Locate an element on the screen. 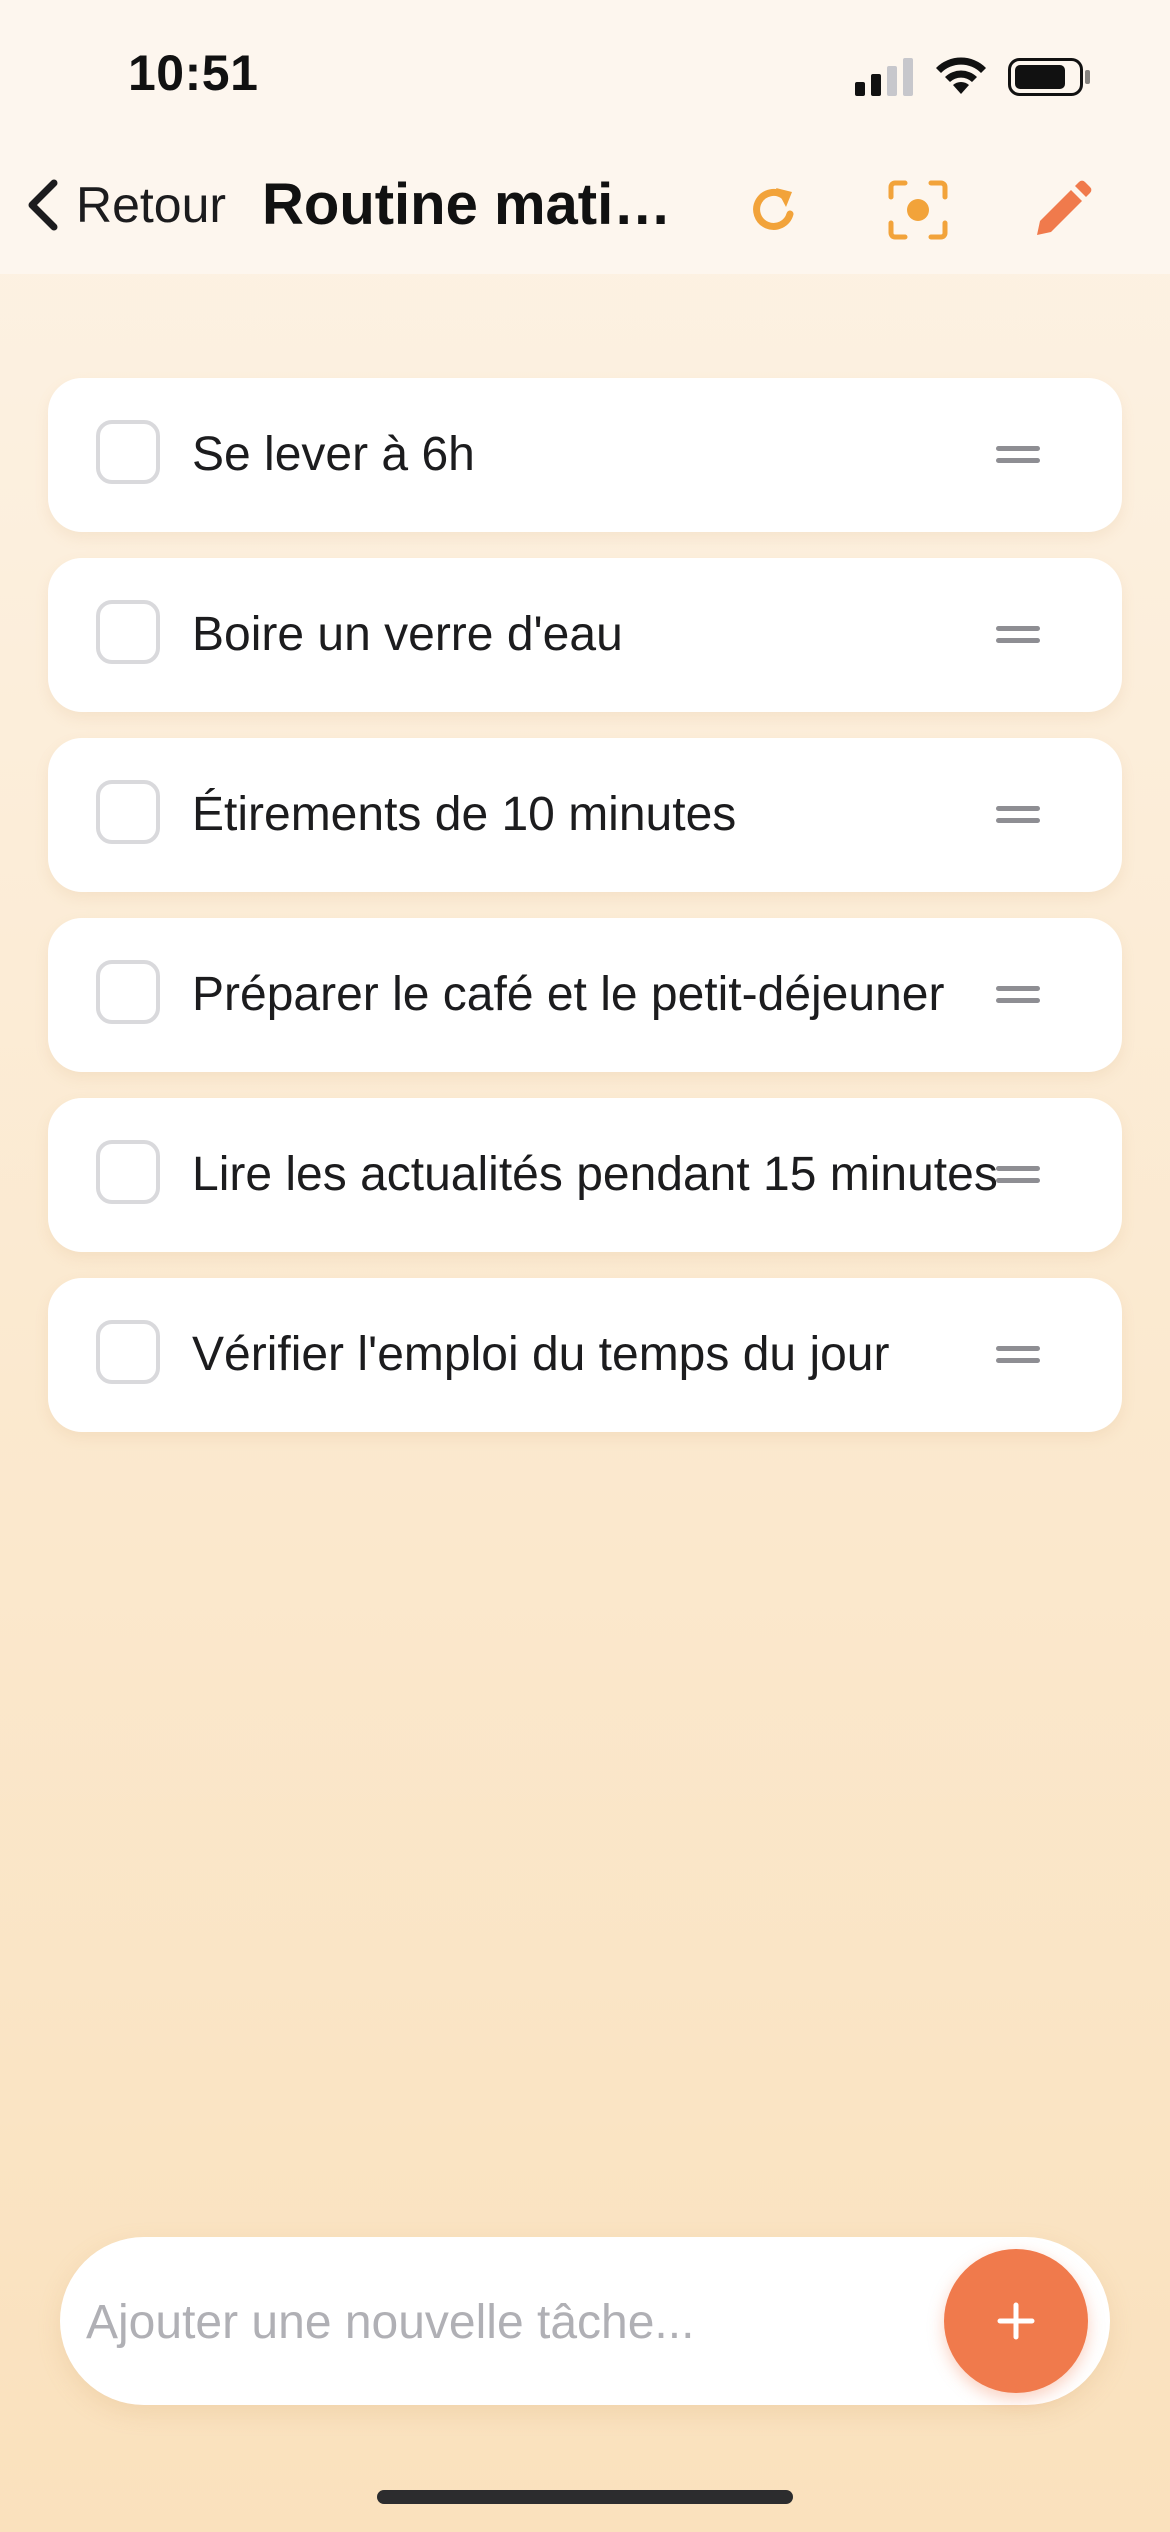 This screenshot has height=2532, width=1170. status-time: 10:51 is located at coordinates (193, 73).